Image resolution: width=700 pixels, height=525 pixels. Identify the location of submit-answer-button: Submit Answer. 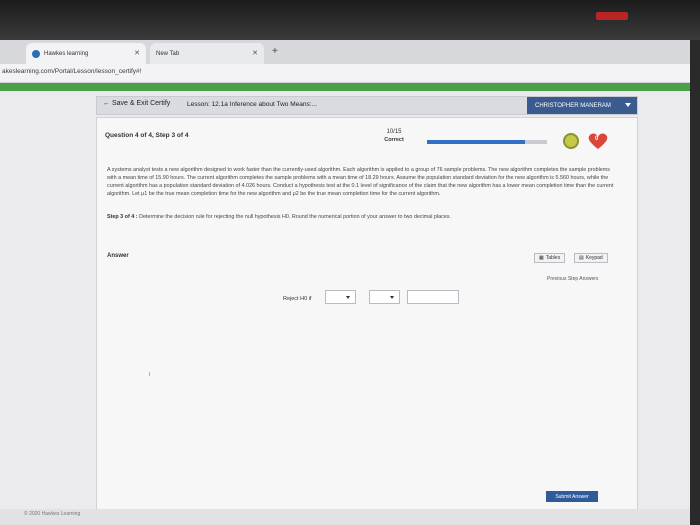
(572, 496).